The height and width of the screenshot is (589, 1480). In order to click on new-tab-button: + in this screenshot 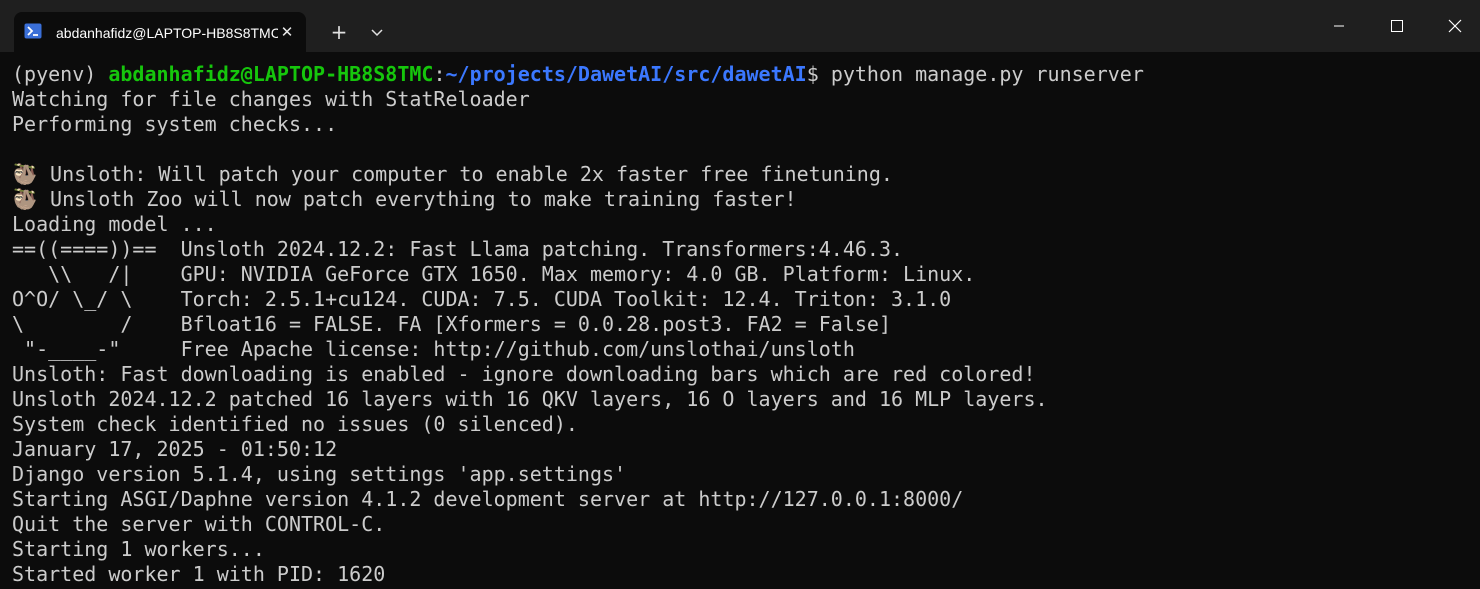, I will do `click(339, 32)`.